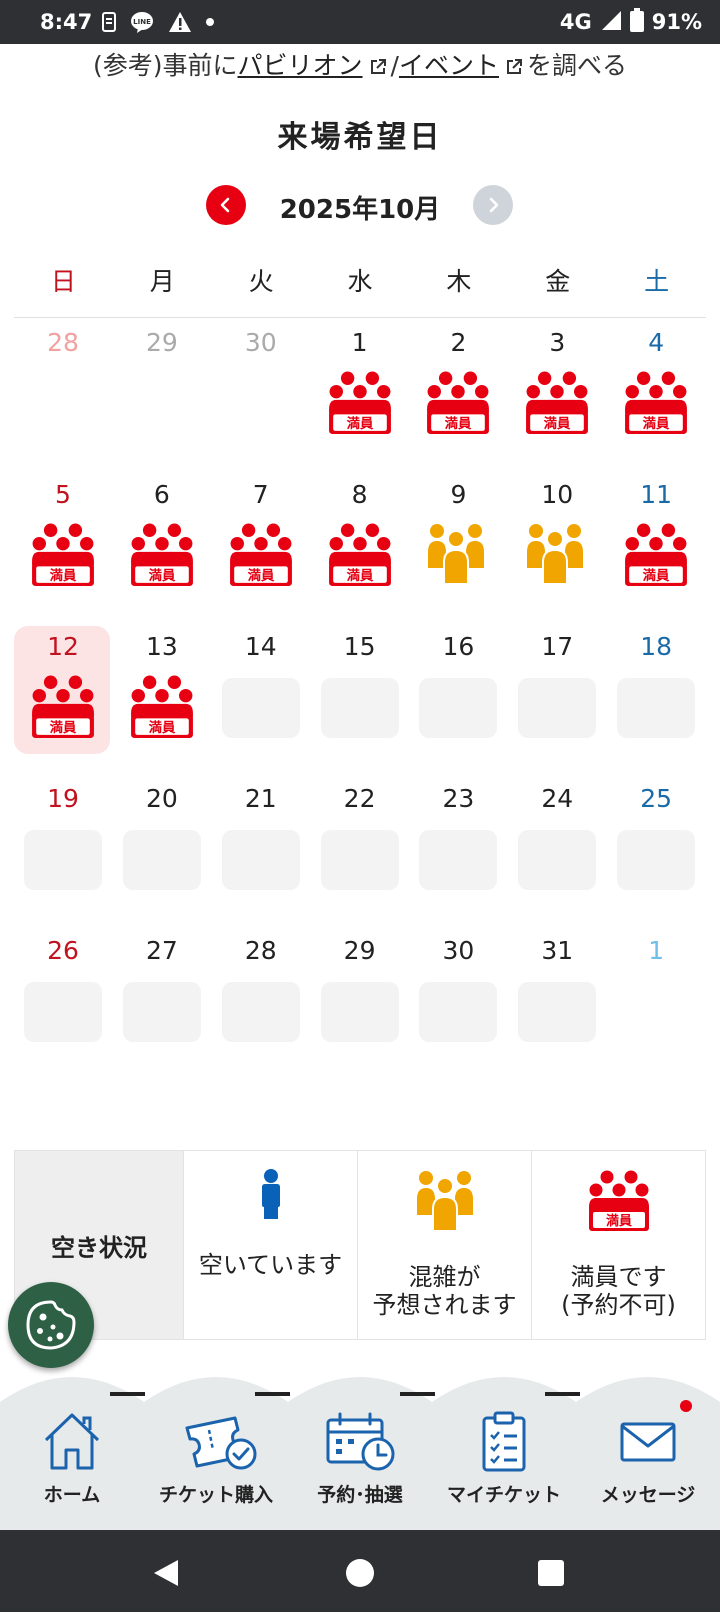 Image resolution: width=720 pixels, height=1612 pixels. Describe the element at coordinates (162, 701) in the screenshot. I see `calendar-day-cur-13: 13 満員` at that location.